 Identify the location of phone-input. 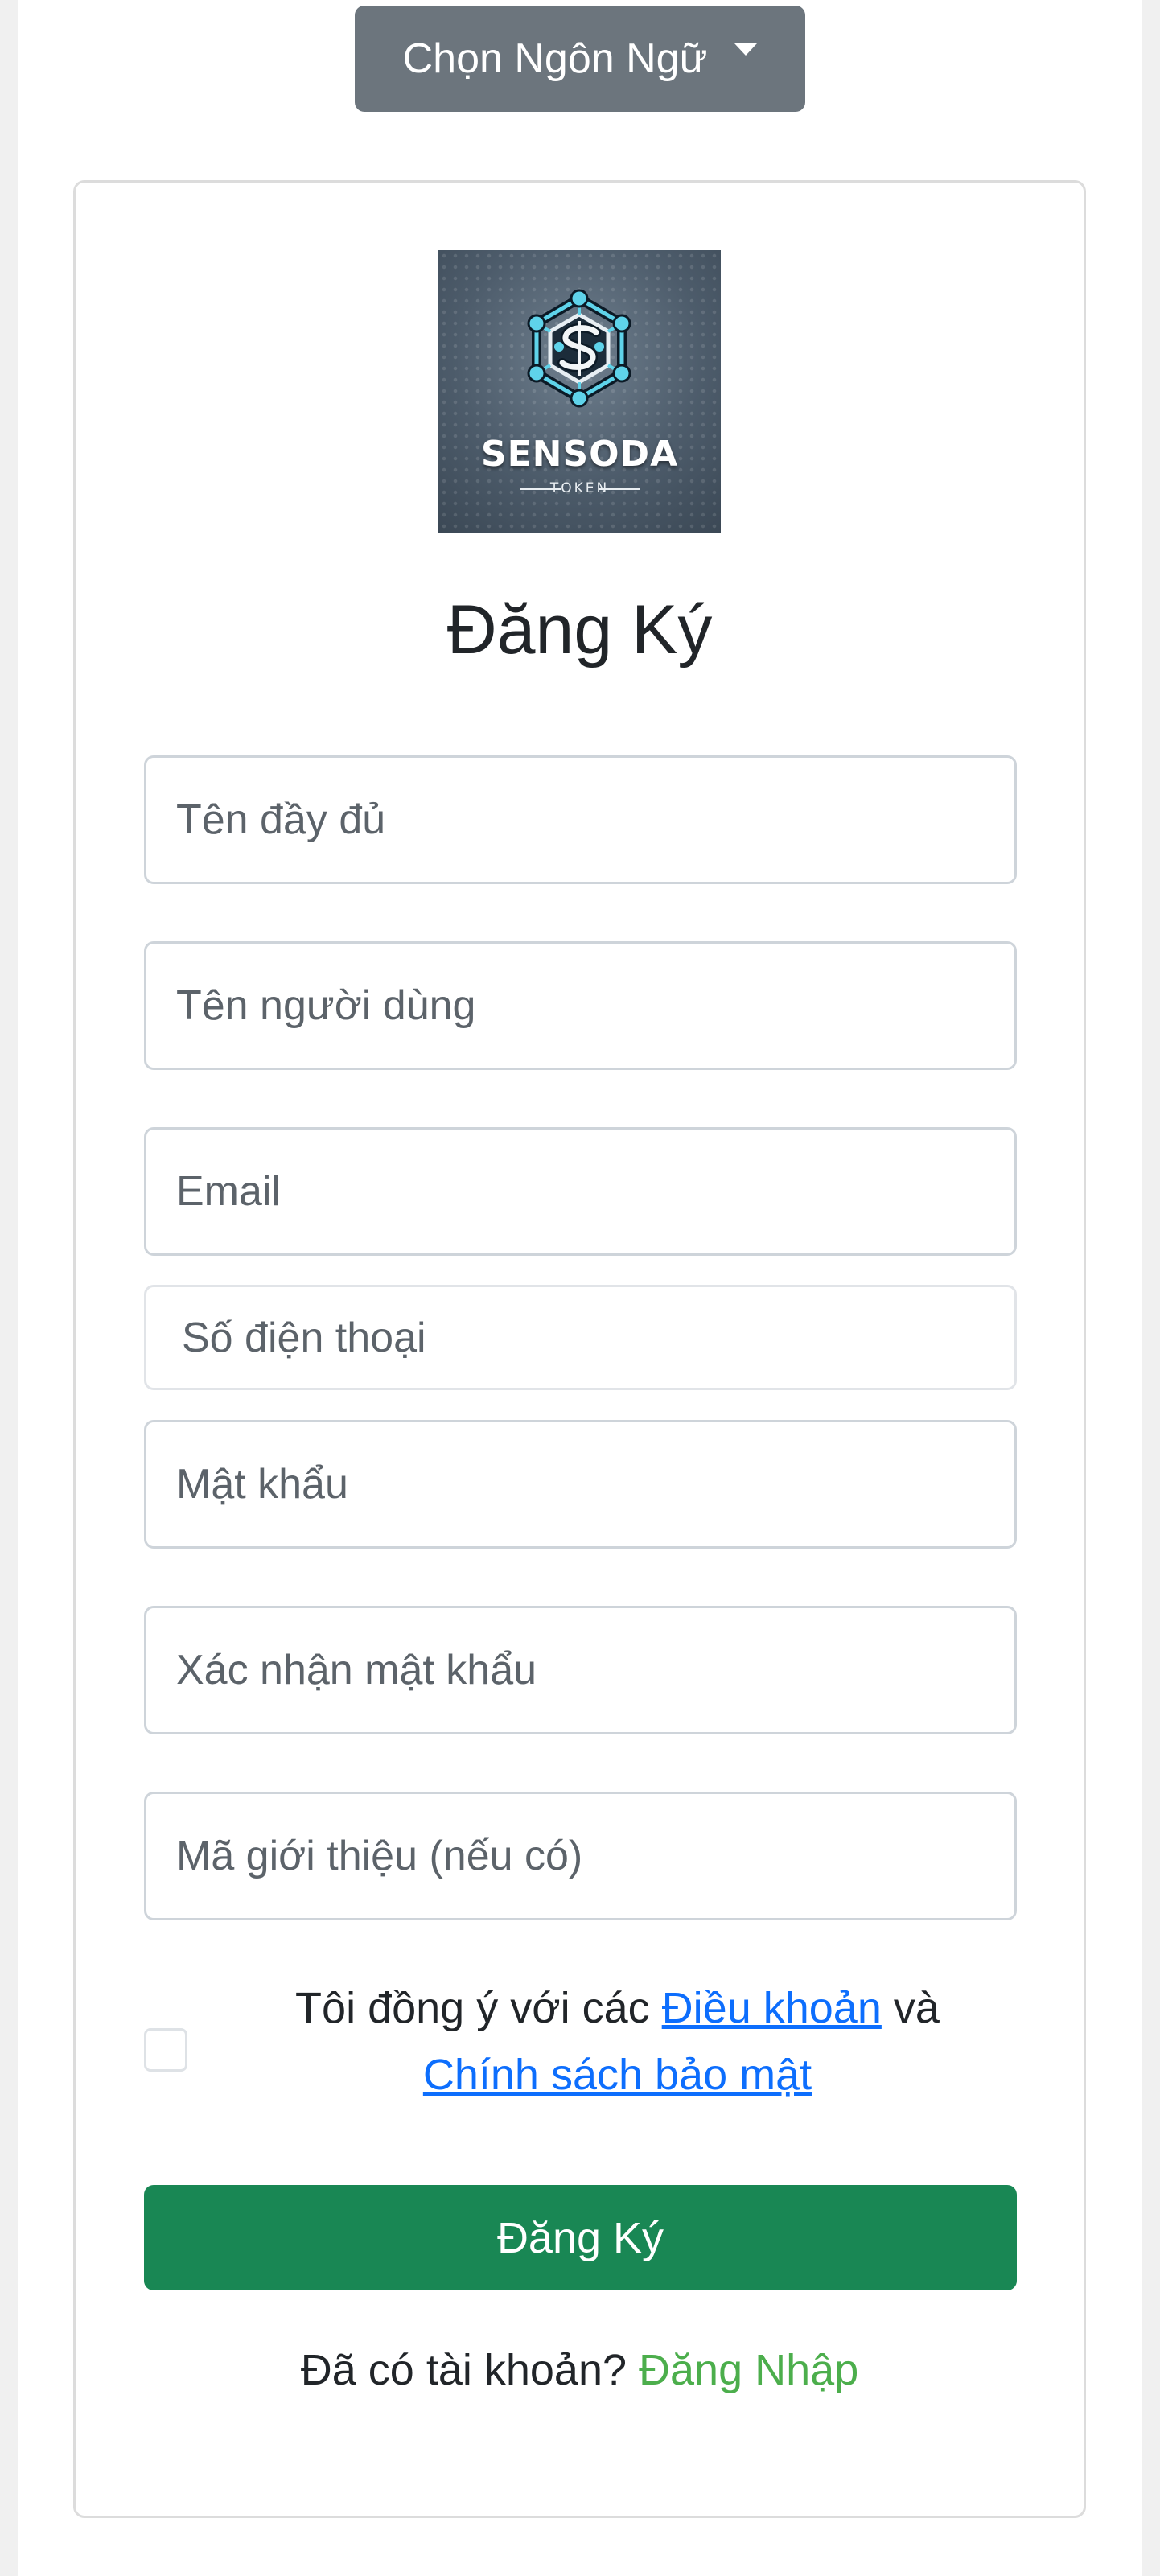
(580, 1337).